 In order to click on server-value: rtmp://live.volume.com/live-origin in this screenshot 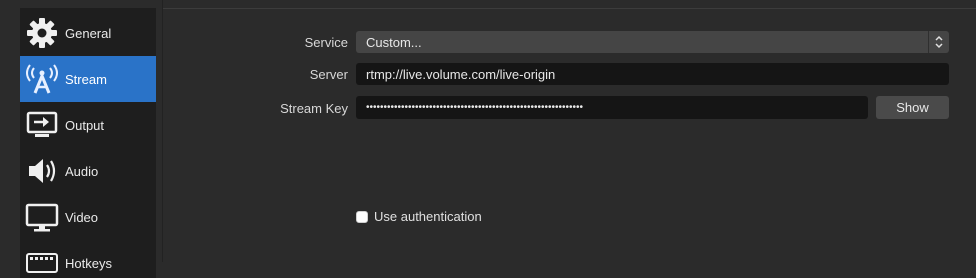, I will do `click(461, 74)`.